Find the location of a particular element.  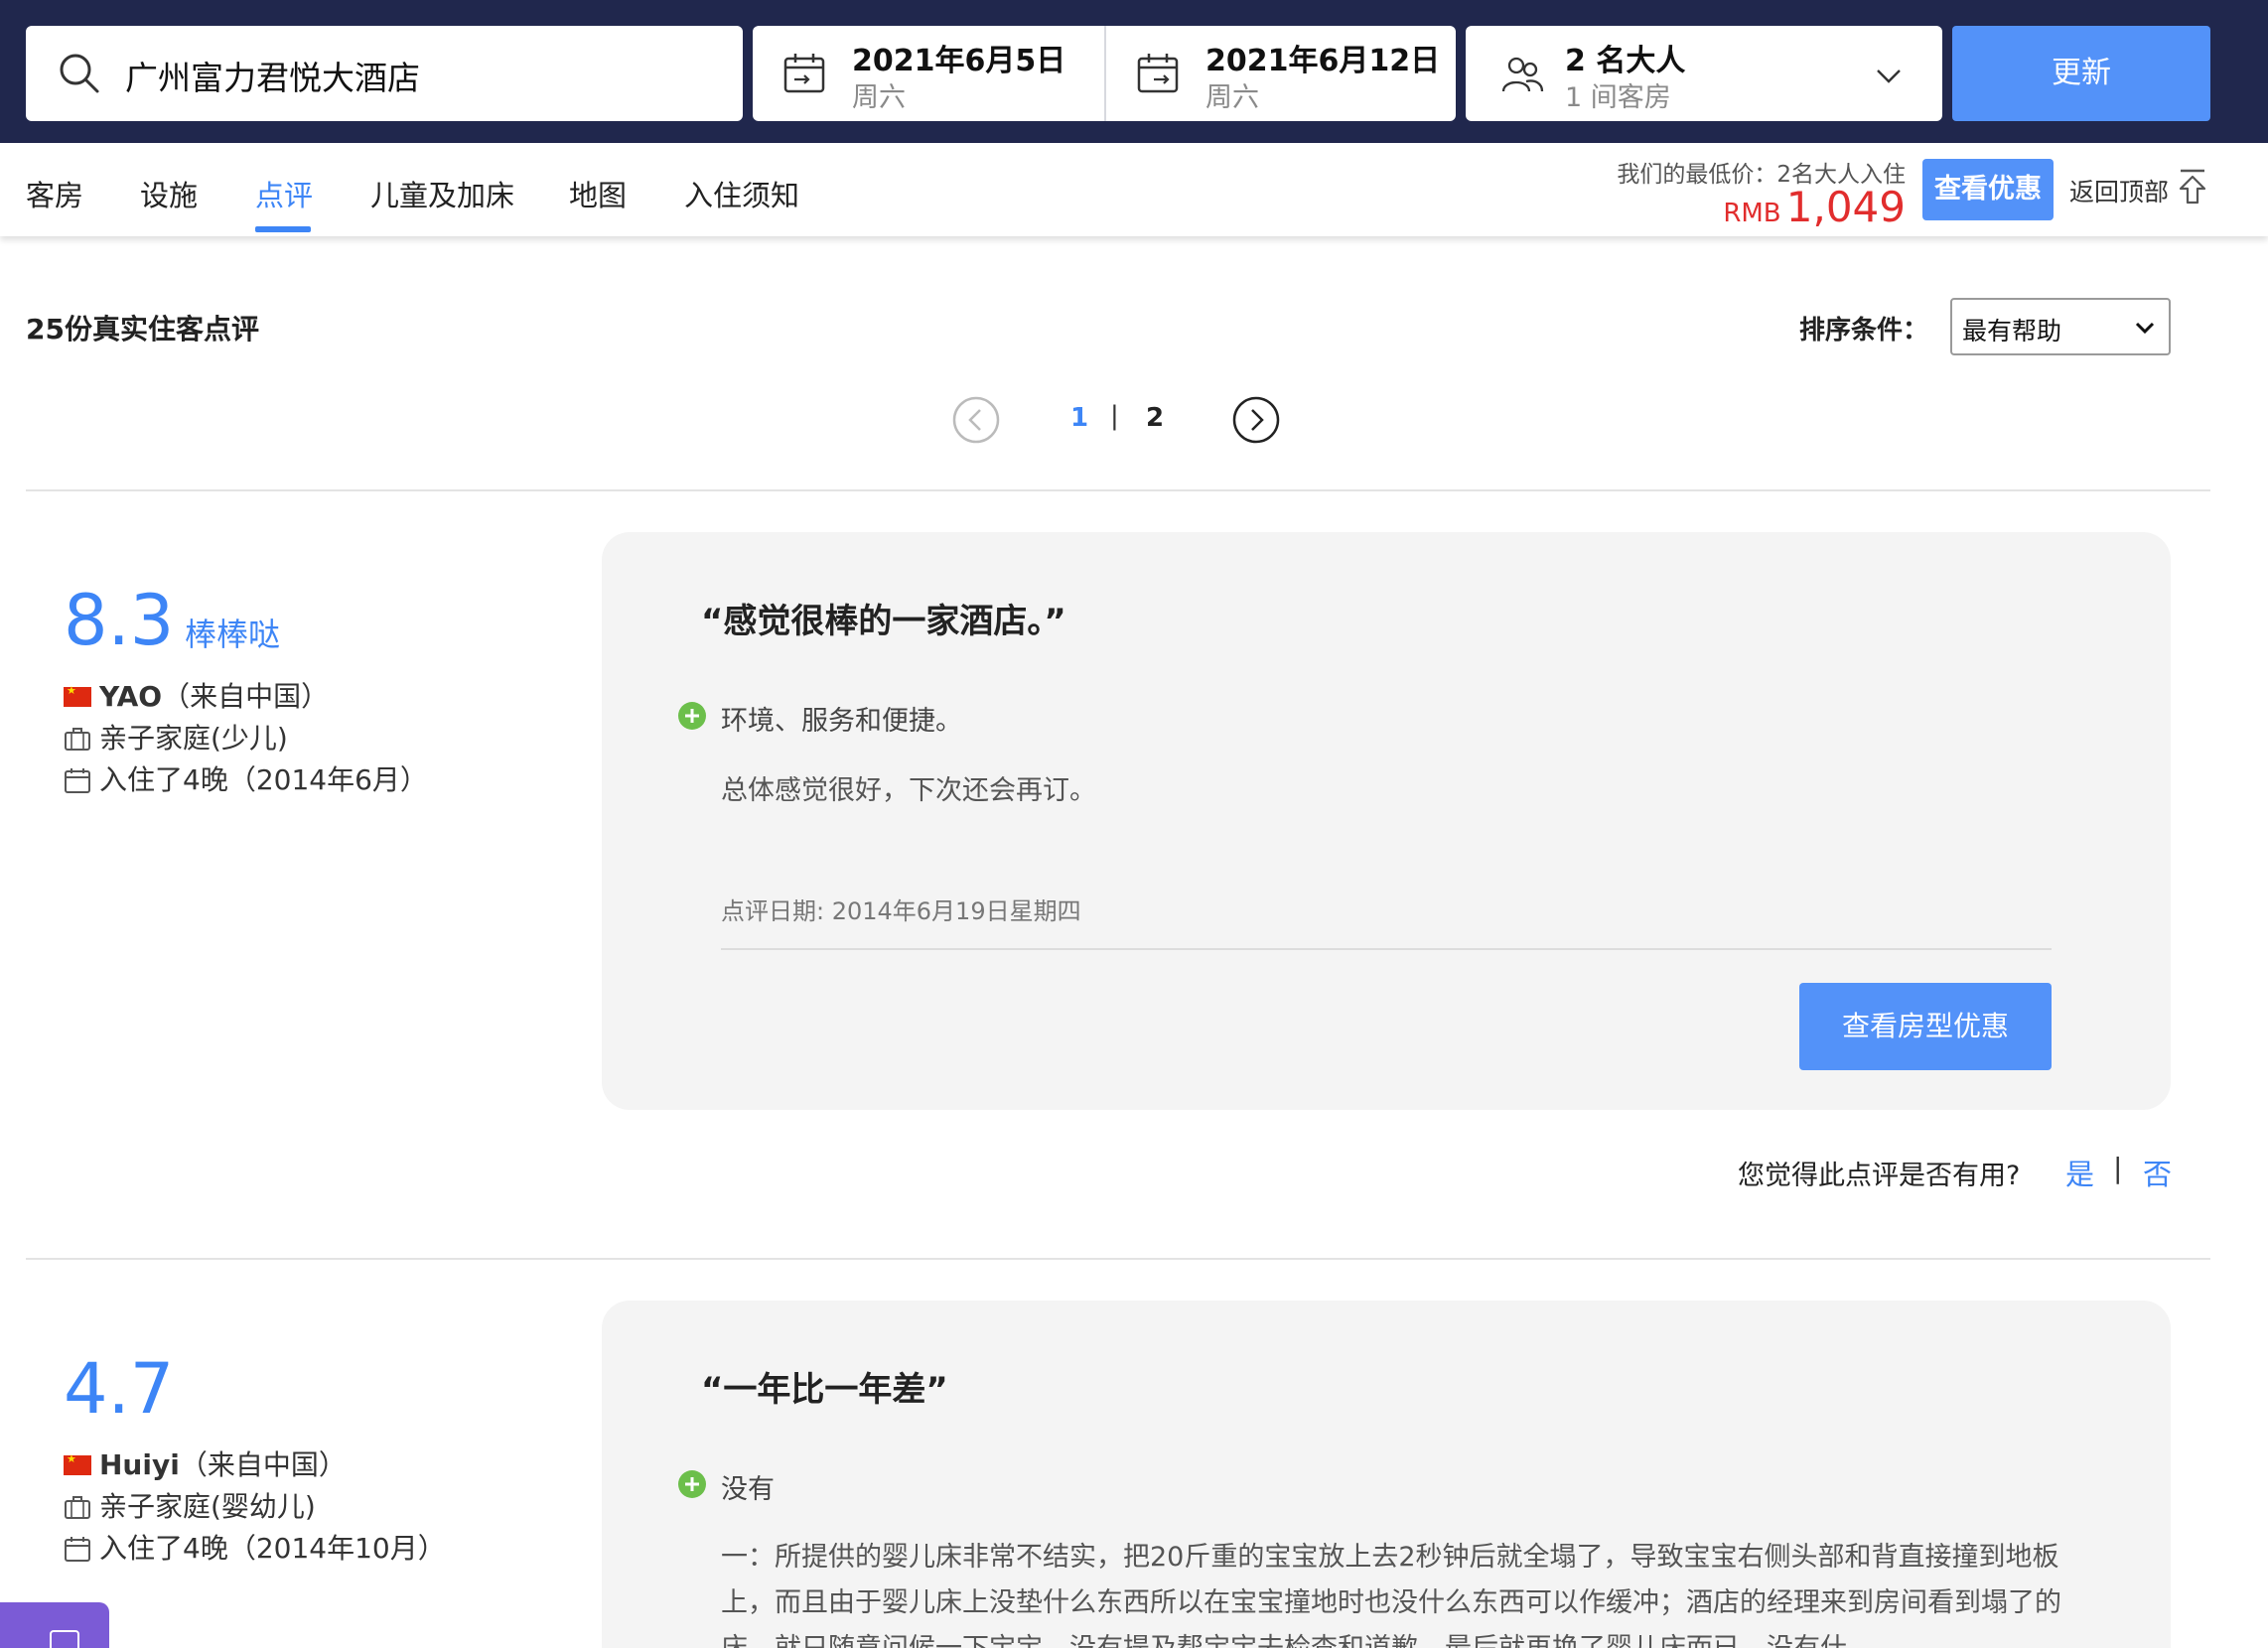

chat-button is located at coordinates (54, 1625).